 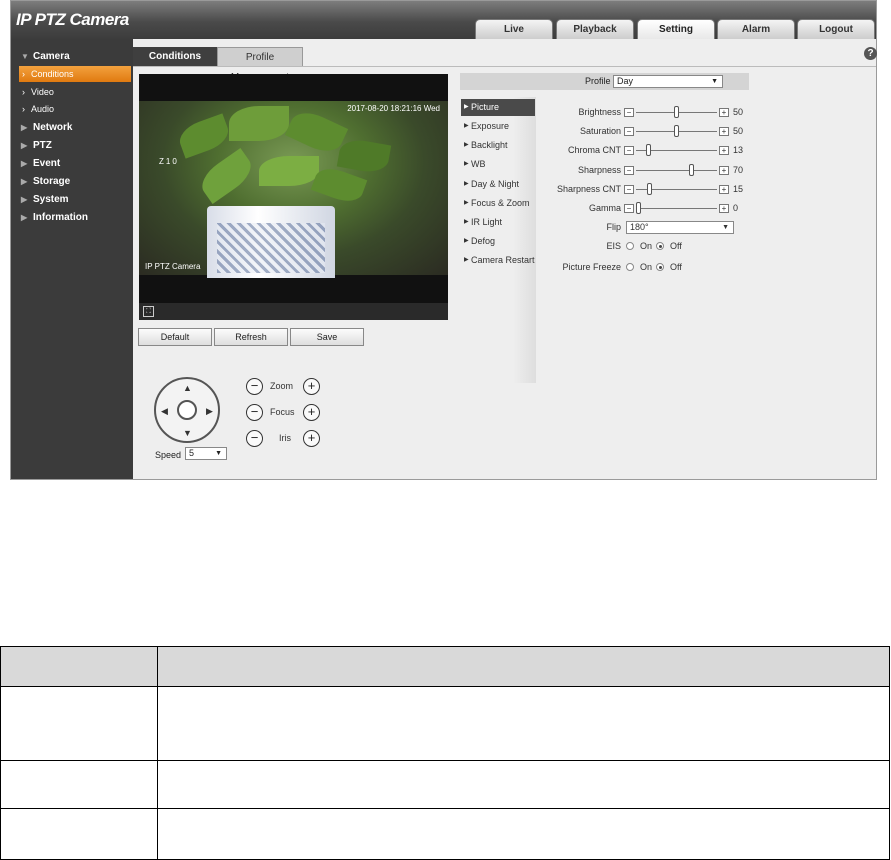 I want to click on nav-tab-live: Live, so click(x=514, y=29).